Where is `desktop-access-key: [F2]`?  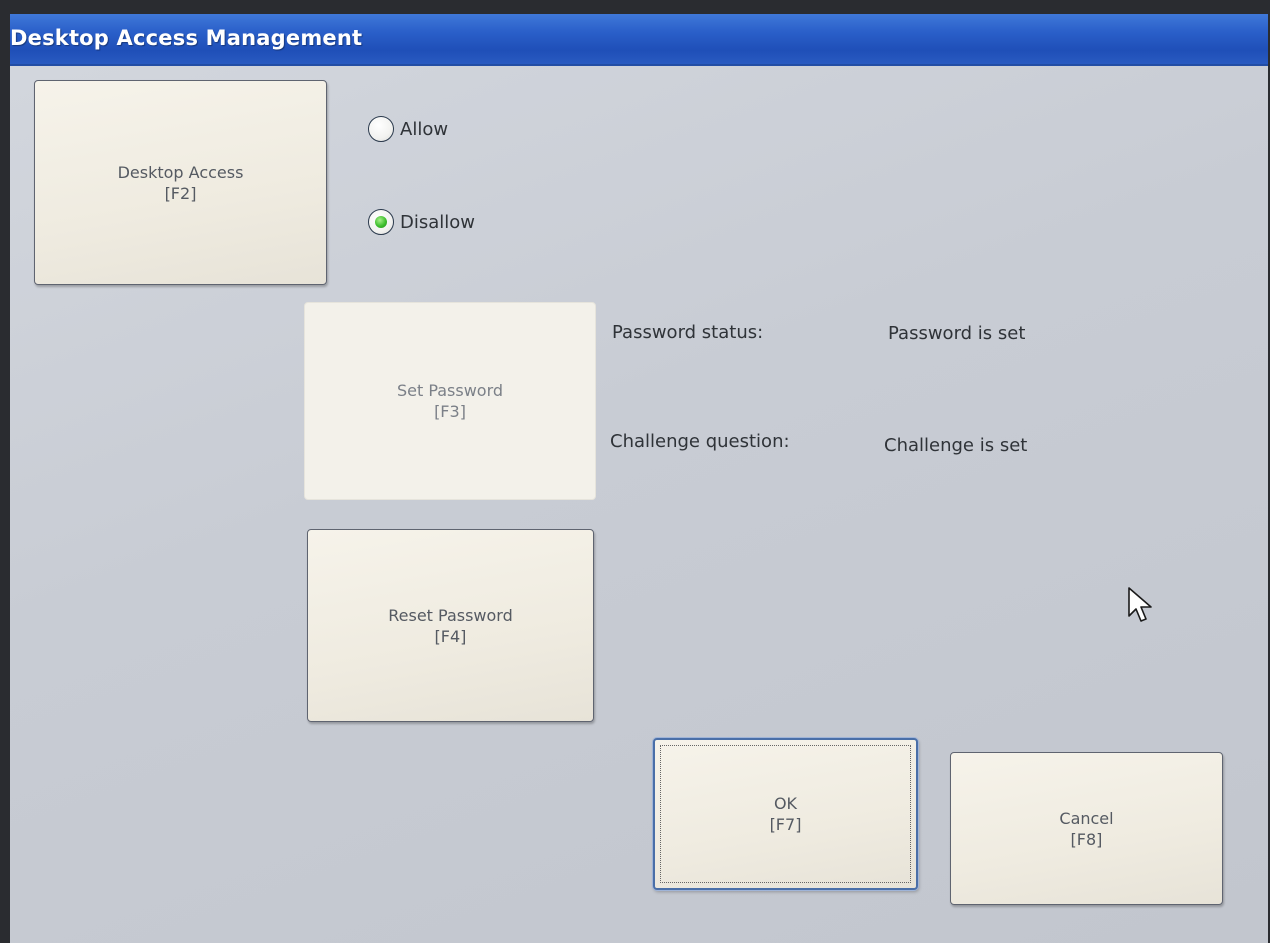 desktop-access-key: [F2] is located at coordinates (180, 193).